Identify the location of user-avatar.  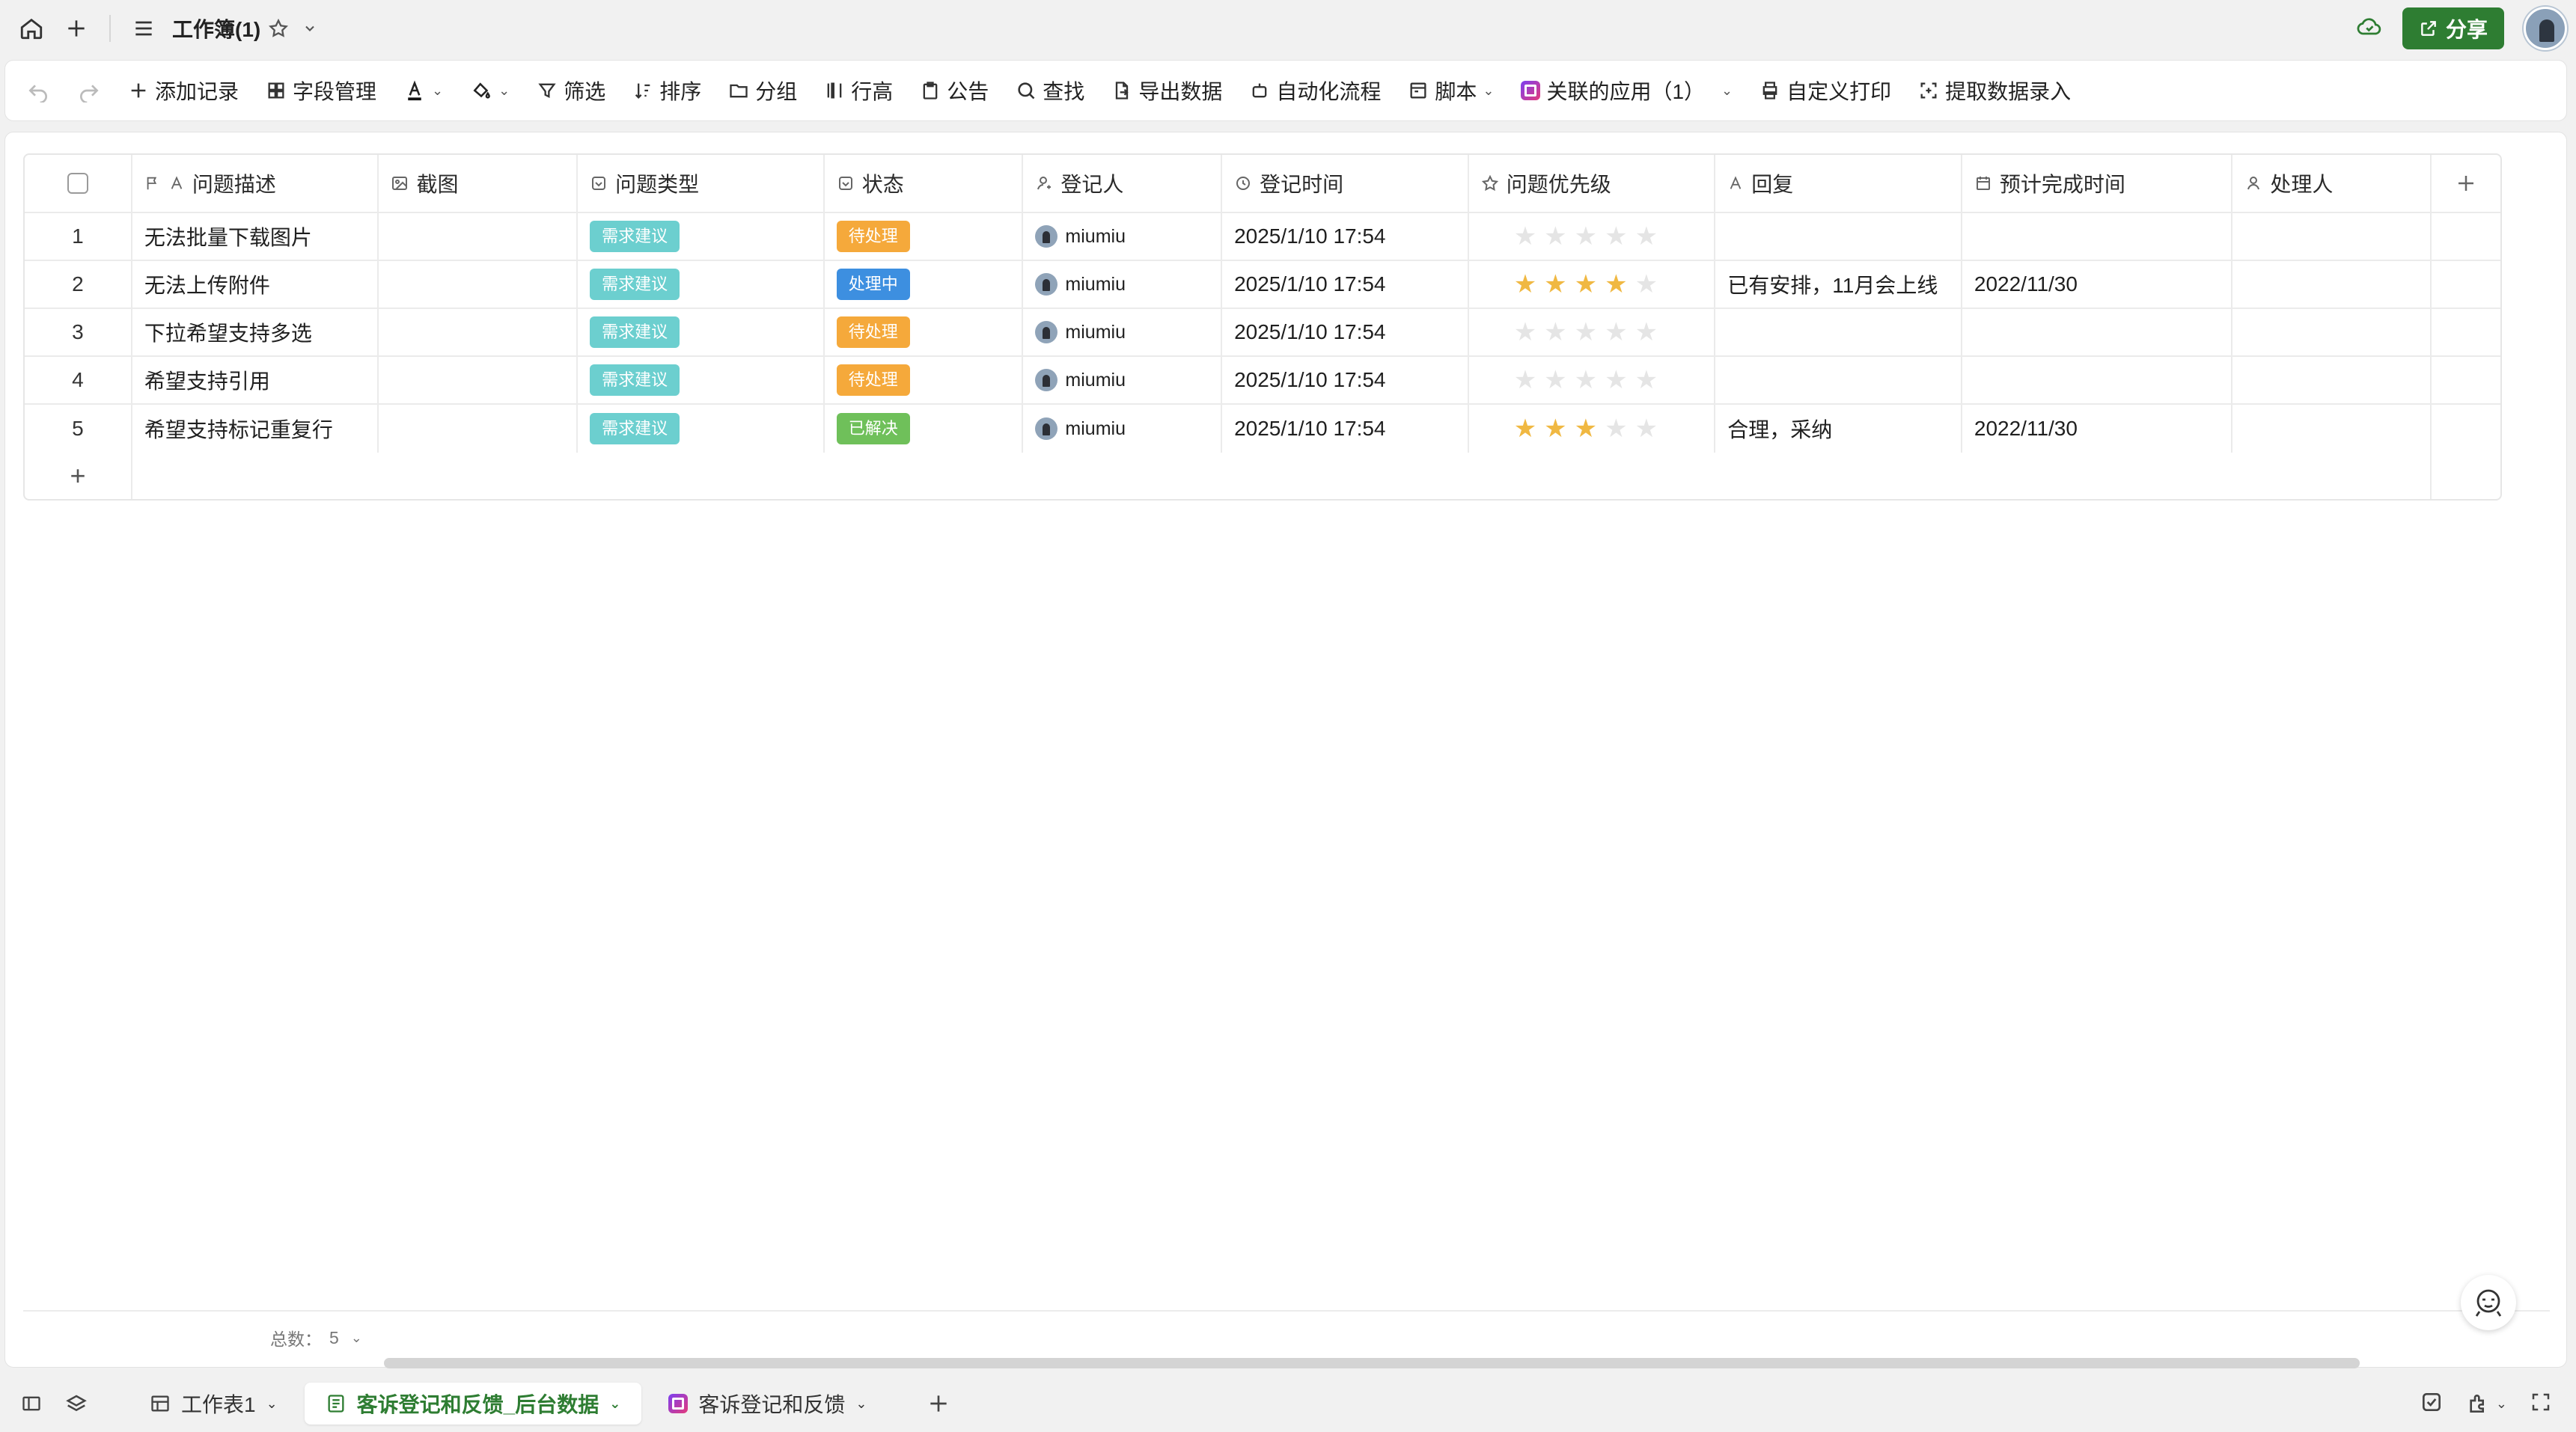
(2545, 29).